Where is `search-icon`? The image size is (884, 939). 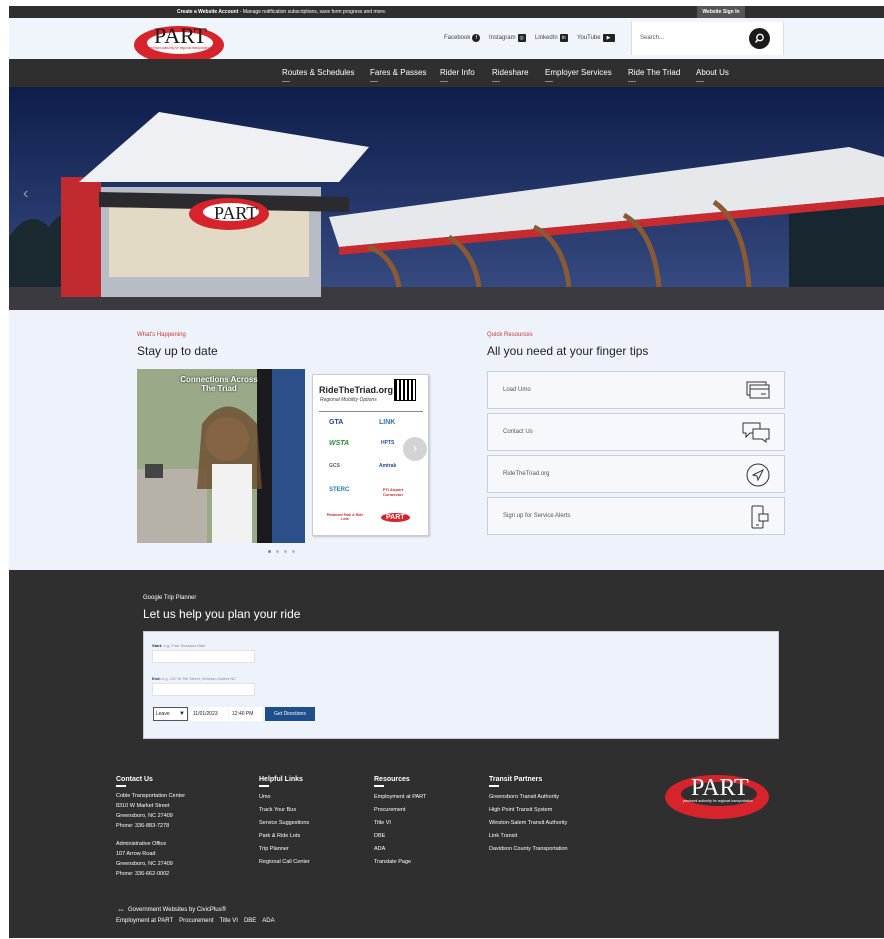 search-icon is located at coordinates (759, 38).